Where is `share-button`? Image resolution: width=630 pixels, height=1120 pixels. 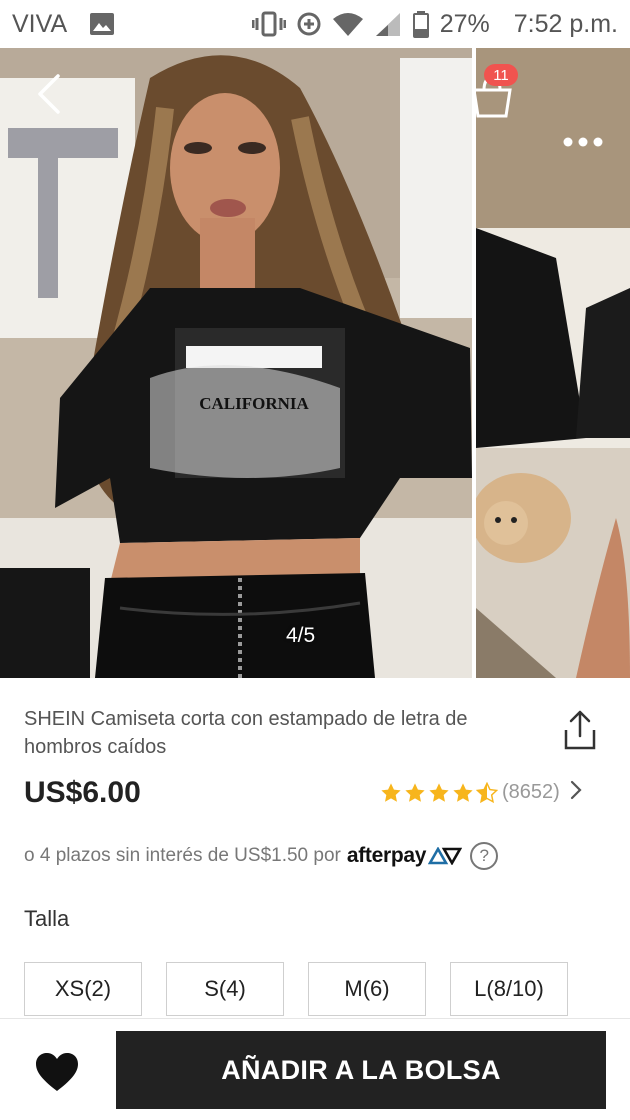
share-button is located at coordinates (580, 730).